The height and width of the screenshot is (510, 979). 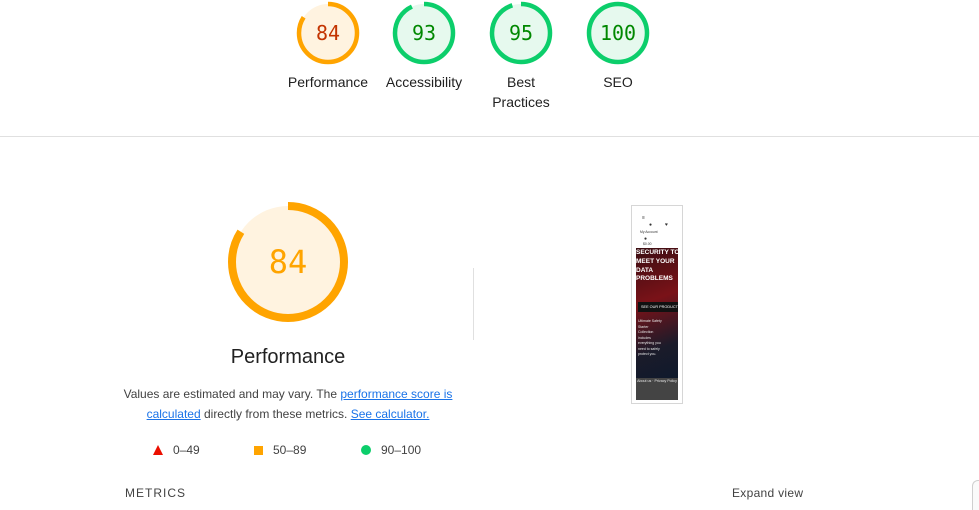 I want to click on seo-score: 100, so click(x=618, y=33).